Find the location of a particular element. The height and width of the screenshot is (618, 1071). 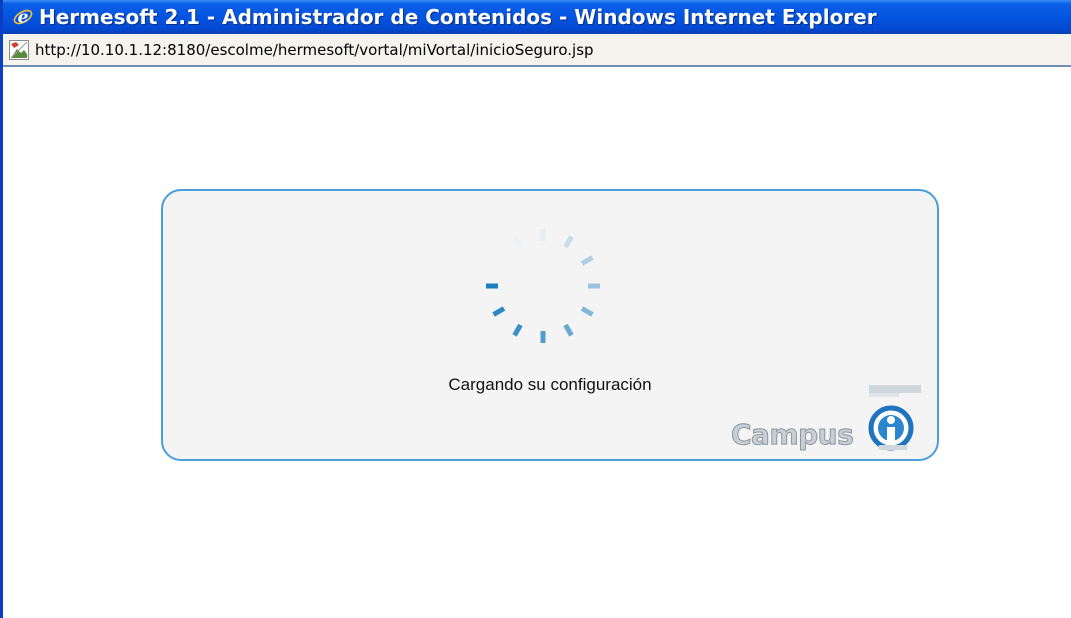

logo-text: Campus is located at coordinates (792, 434).